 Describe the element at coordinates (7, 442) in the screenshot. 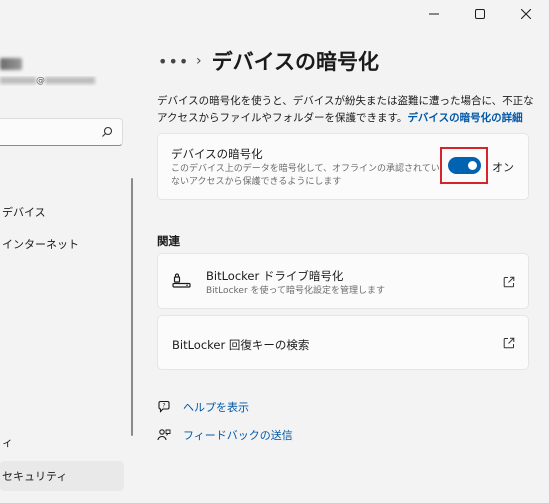

I see `sidebar-item-label: ィ` at that location.